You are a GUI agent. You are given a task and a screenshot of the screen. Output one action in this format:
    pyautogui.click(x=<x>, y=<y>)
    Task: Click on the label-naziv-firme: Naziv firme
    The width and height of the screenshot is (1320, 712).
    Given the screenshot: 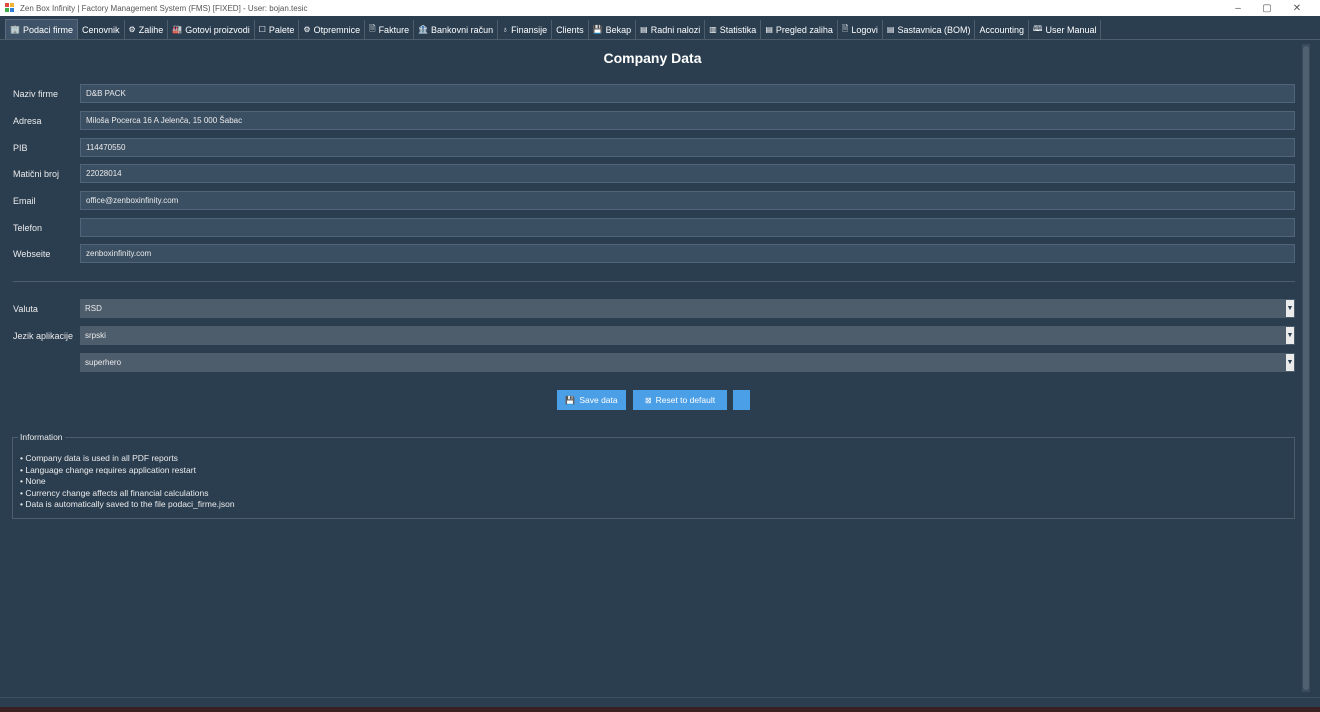 What is the action you would take?
    pyautogui.click(x=36, y=94)
    